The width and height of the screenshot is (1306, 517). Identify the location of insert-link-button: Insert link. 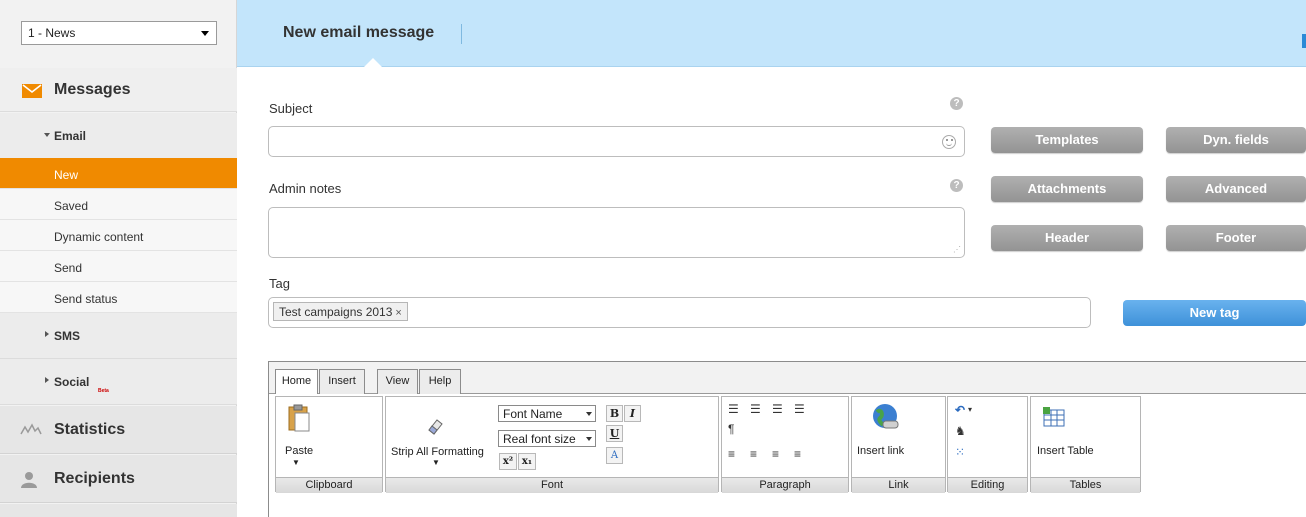
(880, 451).